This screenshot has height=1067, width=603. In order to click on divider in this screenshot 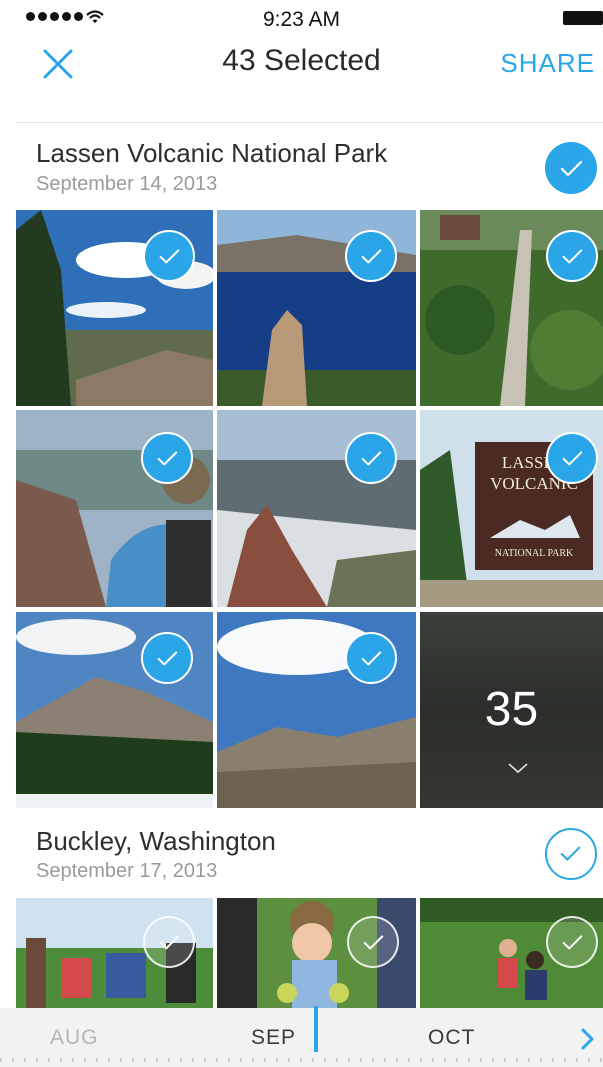, I will do `click(309, 122)`.